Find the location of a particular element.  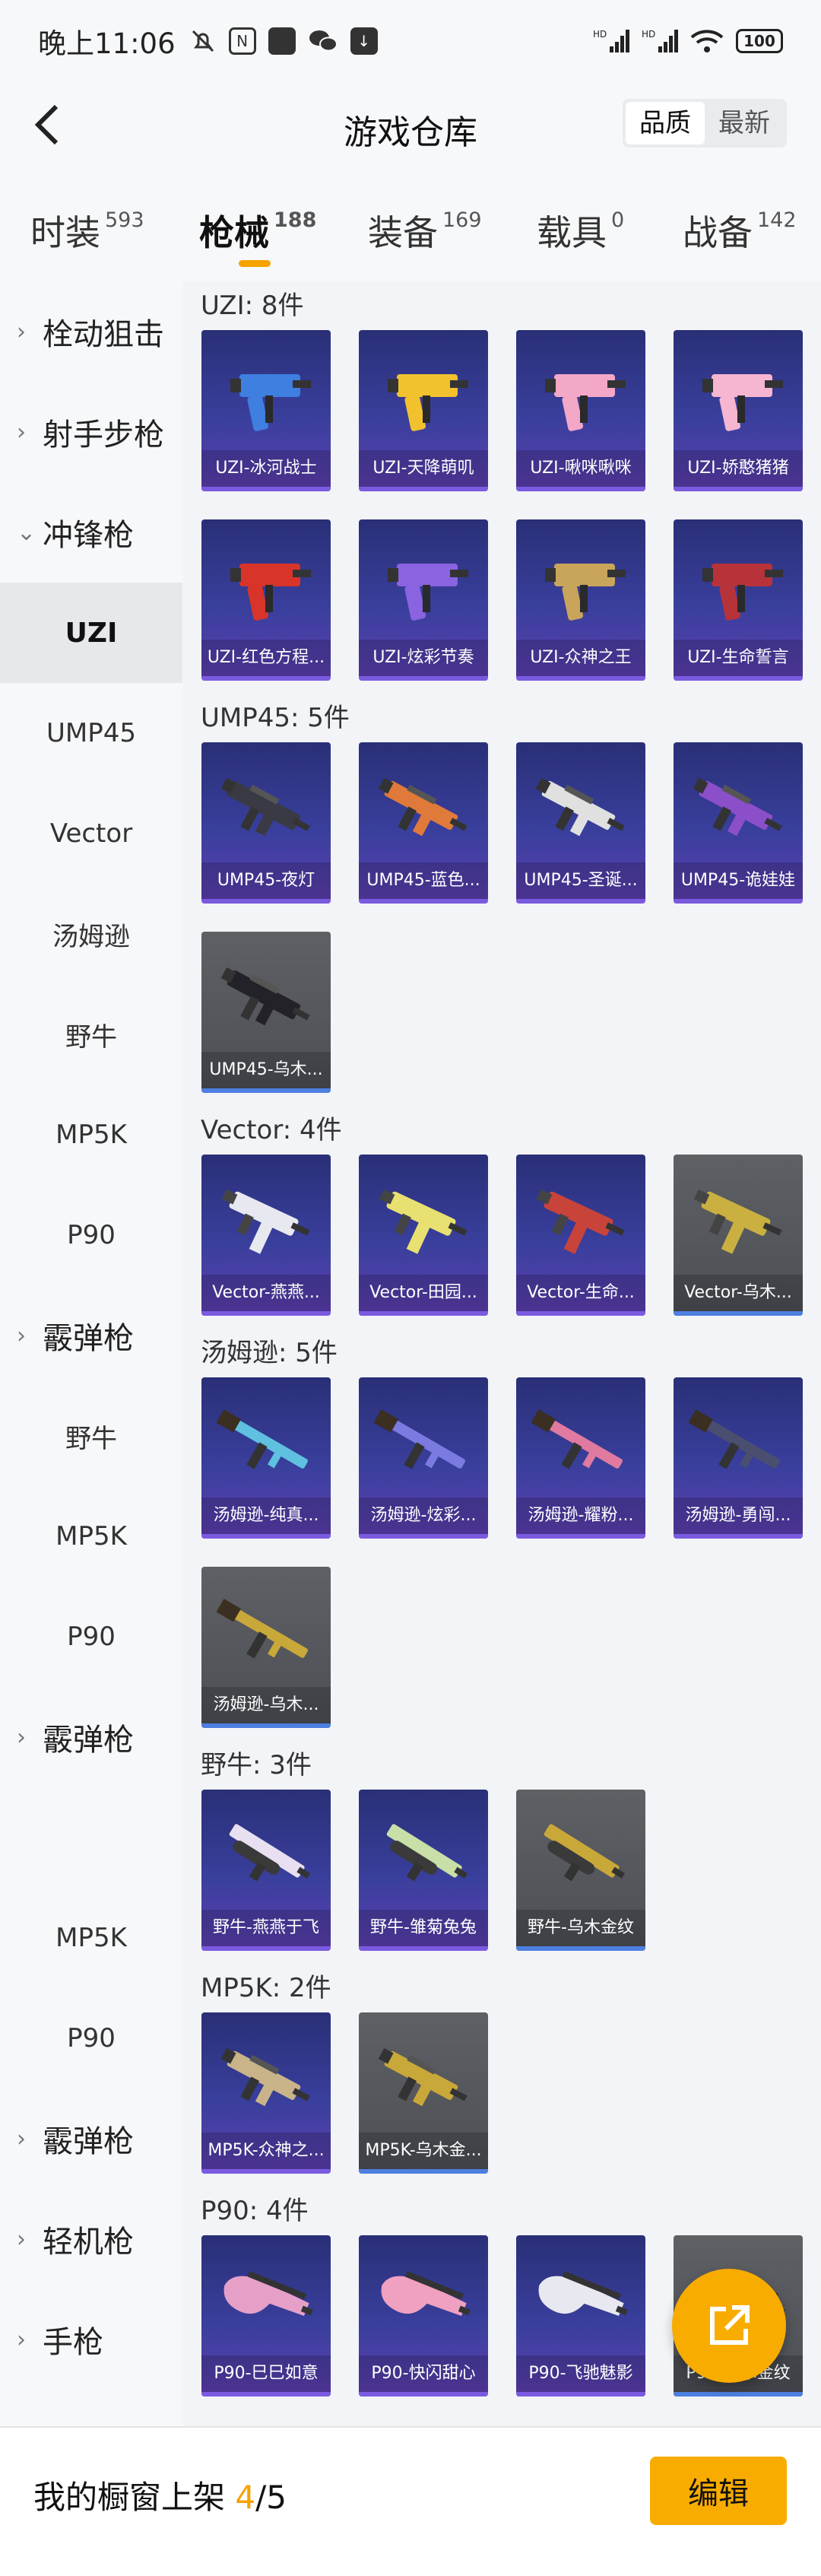

share-icon is located at coordinates (730, 2325).